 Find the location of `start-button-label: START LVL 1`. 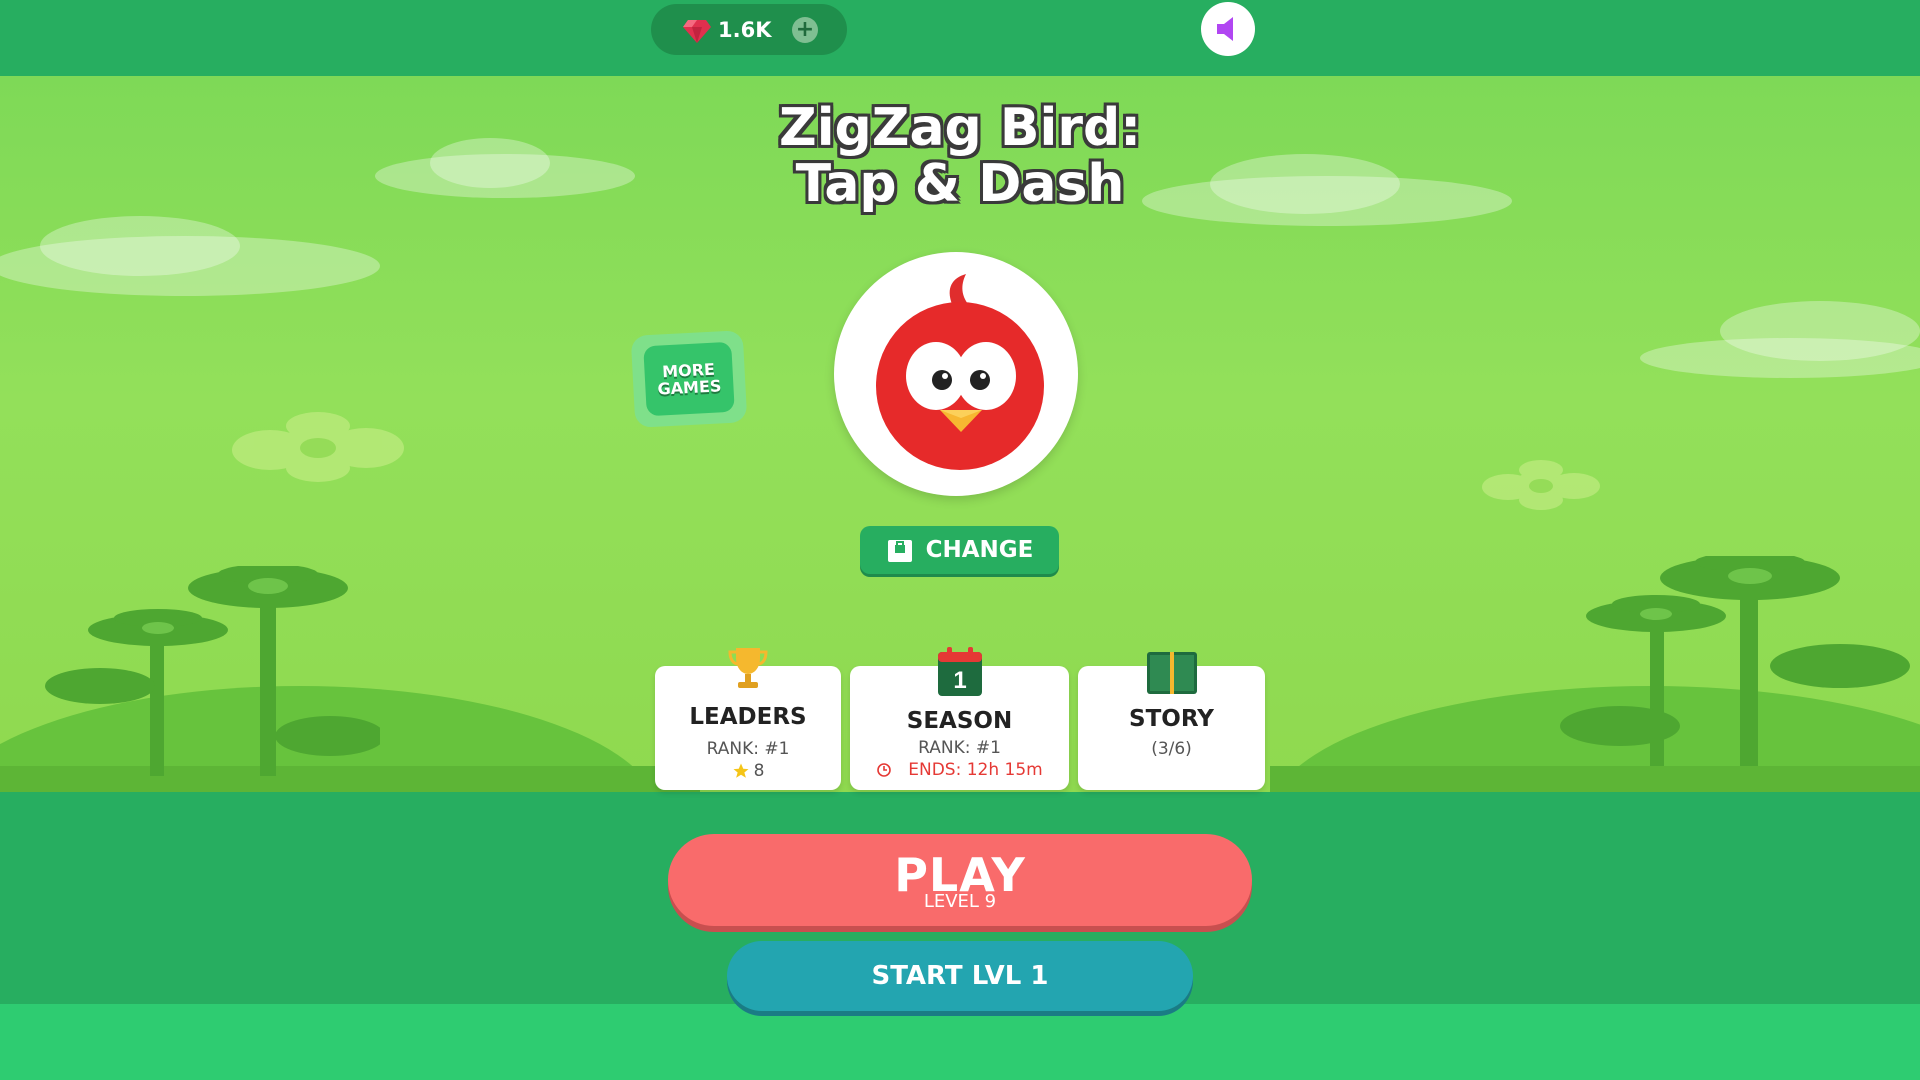

start-button-label: START LVL 1 is located at coordinates (960, 976).